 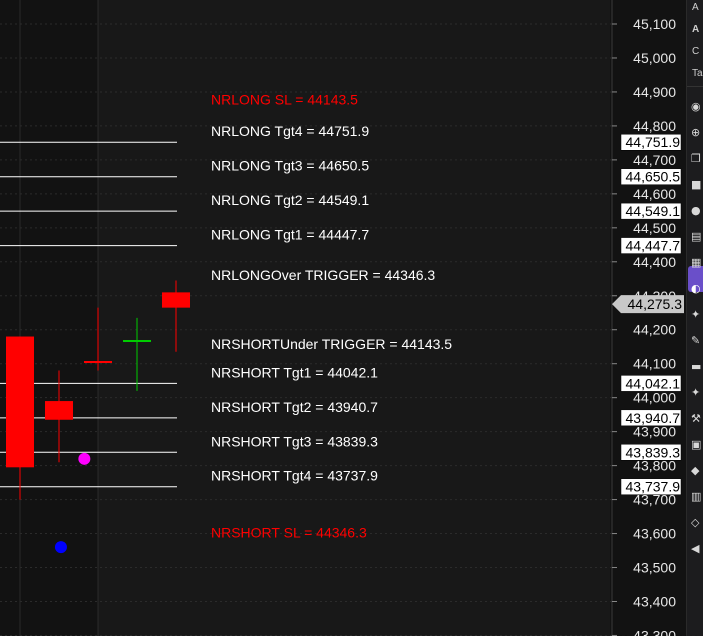 I want to click on level-label: NRSHORT Tgt3 = 43839.3, so click(x=294, y=441).